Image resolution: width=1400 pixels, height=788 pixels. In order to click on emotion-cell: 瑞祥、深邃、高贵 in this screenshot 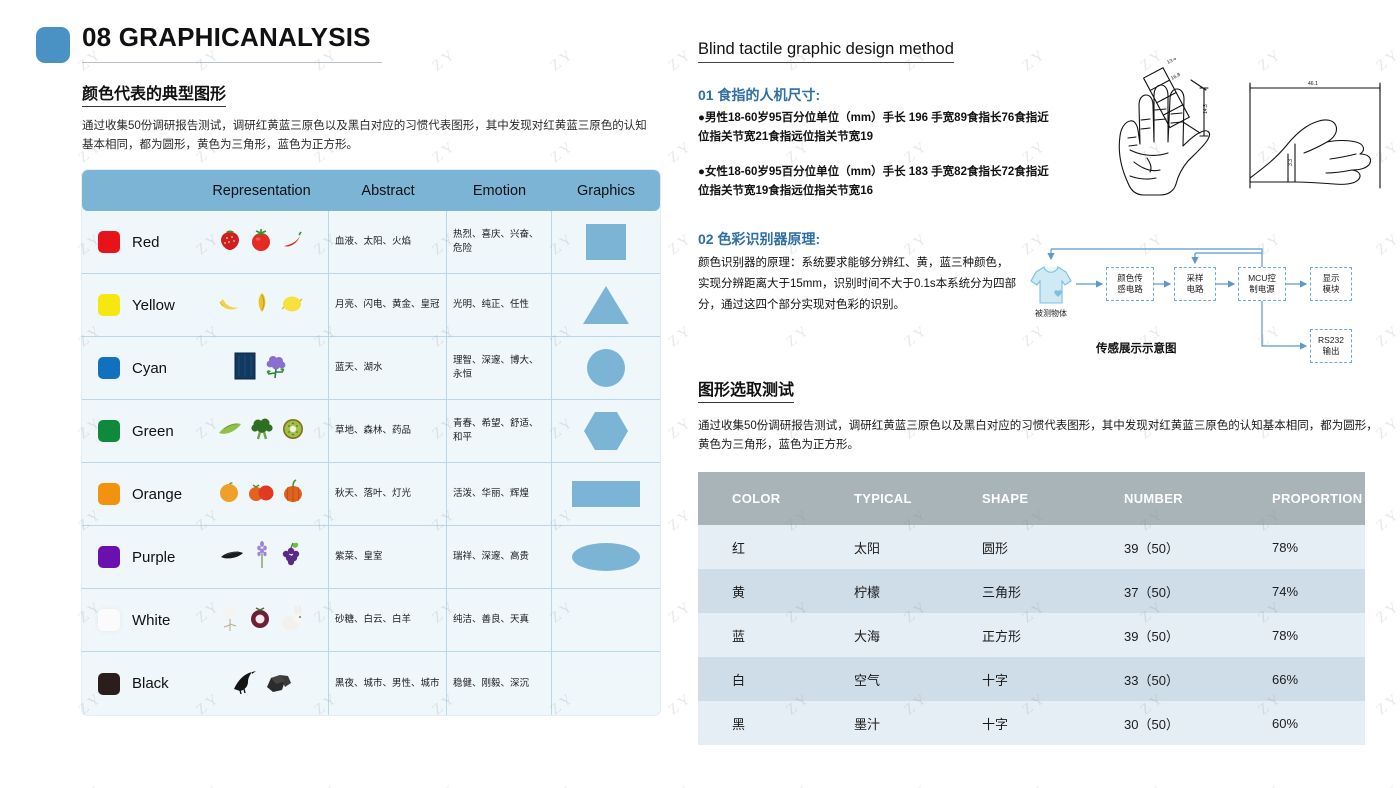, I will do `click(499, 557)`.